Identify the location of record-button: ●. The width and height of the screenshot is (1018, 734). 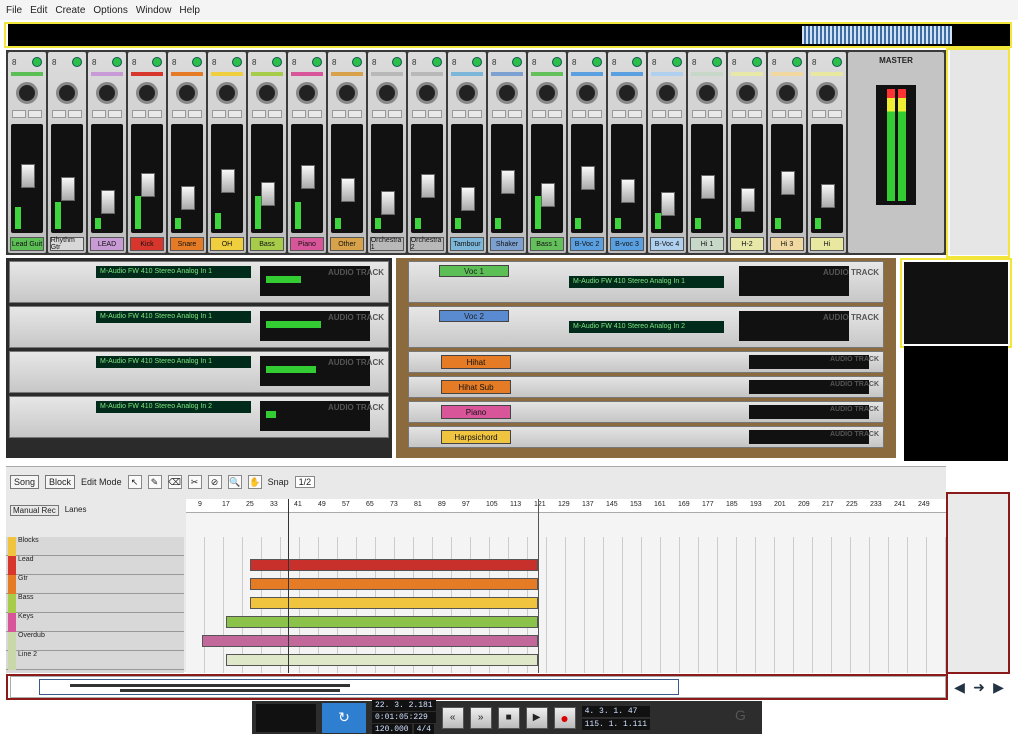
(564, 717).